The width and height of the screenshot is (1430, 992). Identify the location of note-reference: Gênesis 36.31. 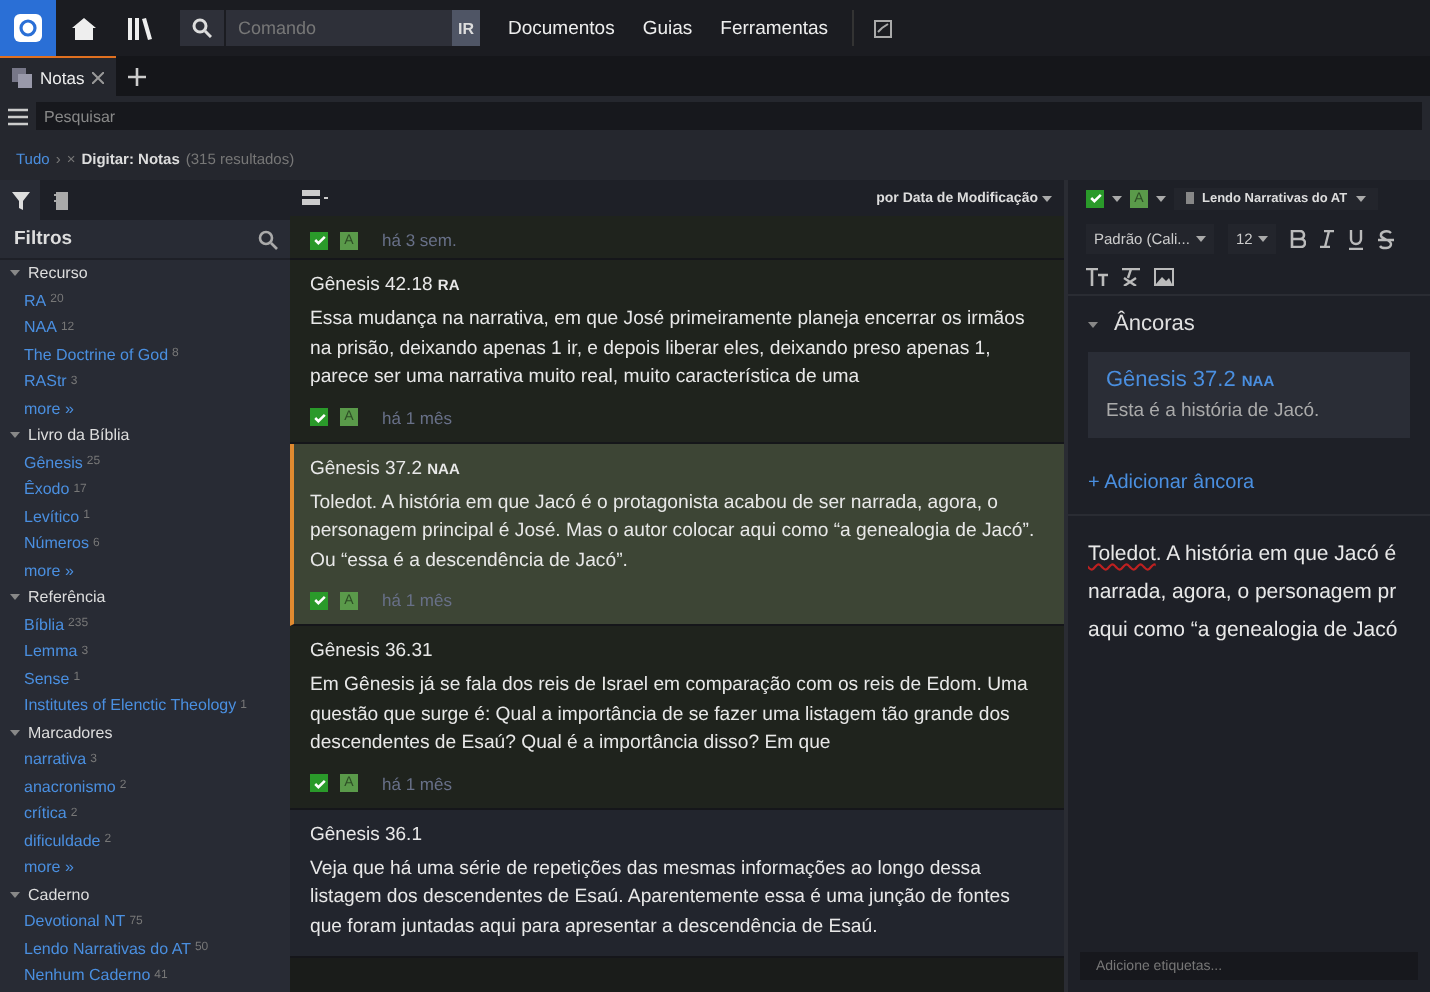
(372, 651).